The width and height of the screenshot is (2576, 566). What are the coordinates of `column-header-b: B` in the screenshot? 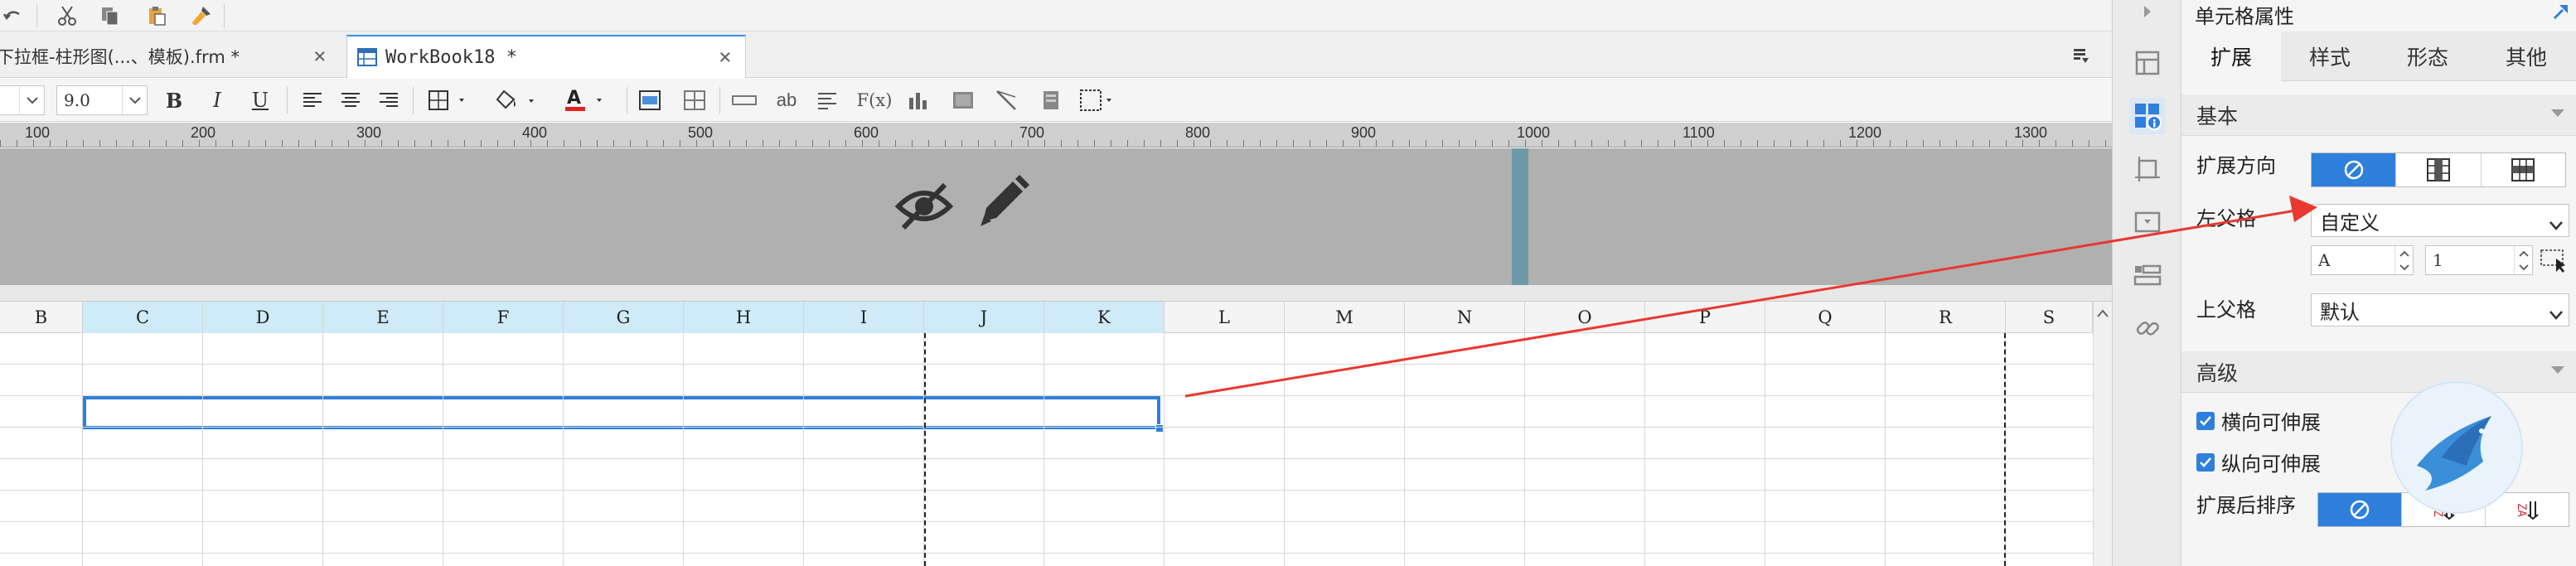 It's located at (41, 317).